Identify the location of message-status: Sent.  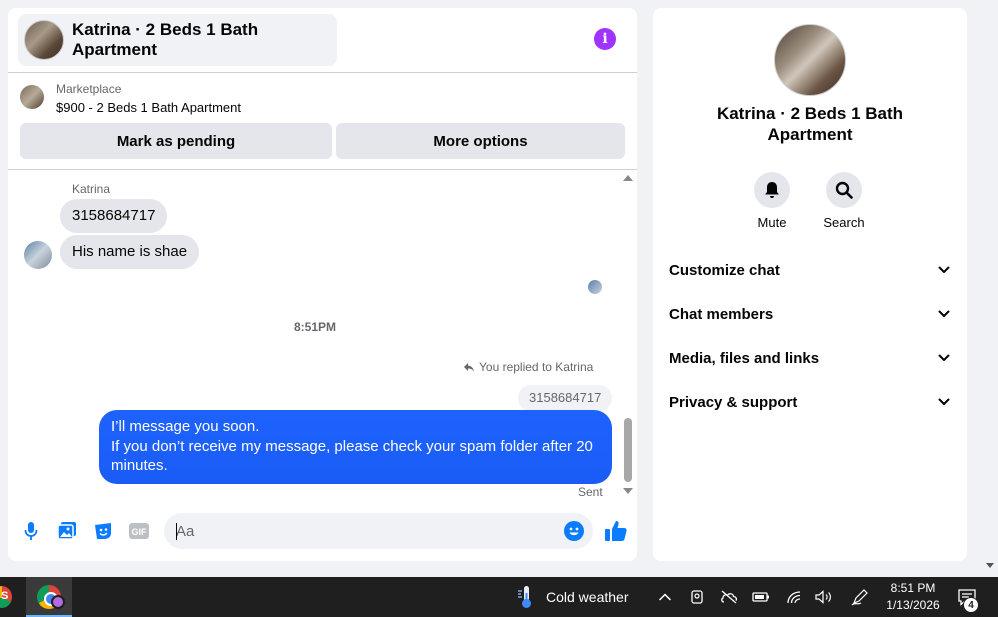
(590, 492).